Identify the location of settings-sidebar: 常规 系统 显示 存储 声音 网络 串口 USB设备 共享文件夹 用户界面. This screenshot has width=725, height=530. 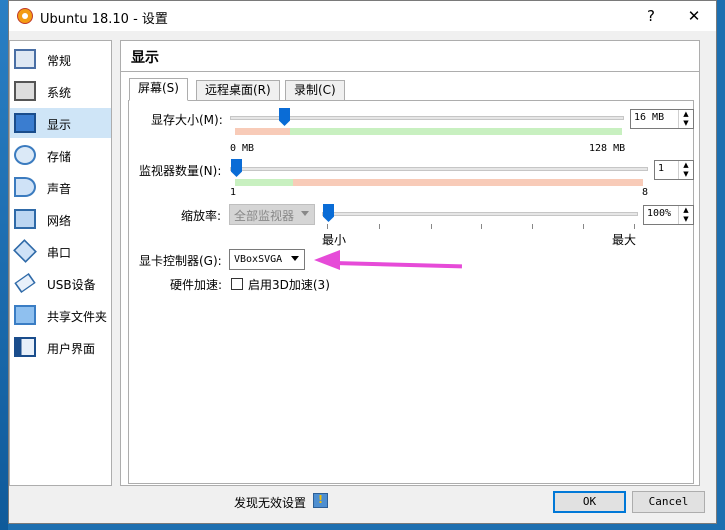
(60, 263).